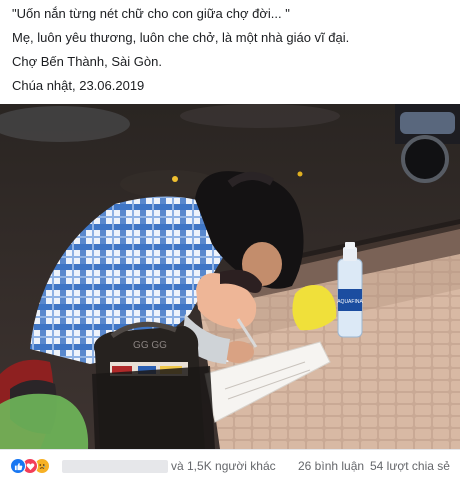  What do you see at coordinates (87, 61) in the screenshot?
I see `caption-line-location: Chợ Bến Thành, Sài Gòn.` at bounding box center [87, 61].